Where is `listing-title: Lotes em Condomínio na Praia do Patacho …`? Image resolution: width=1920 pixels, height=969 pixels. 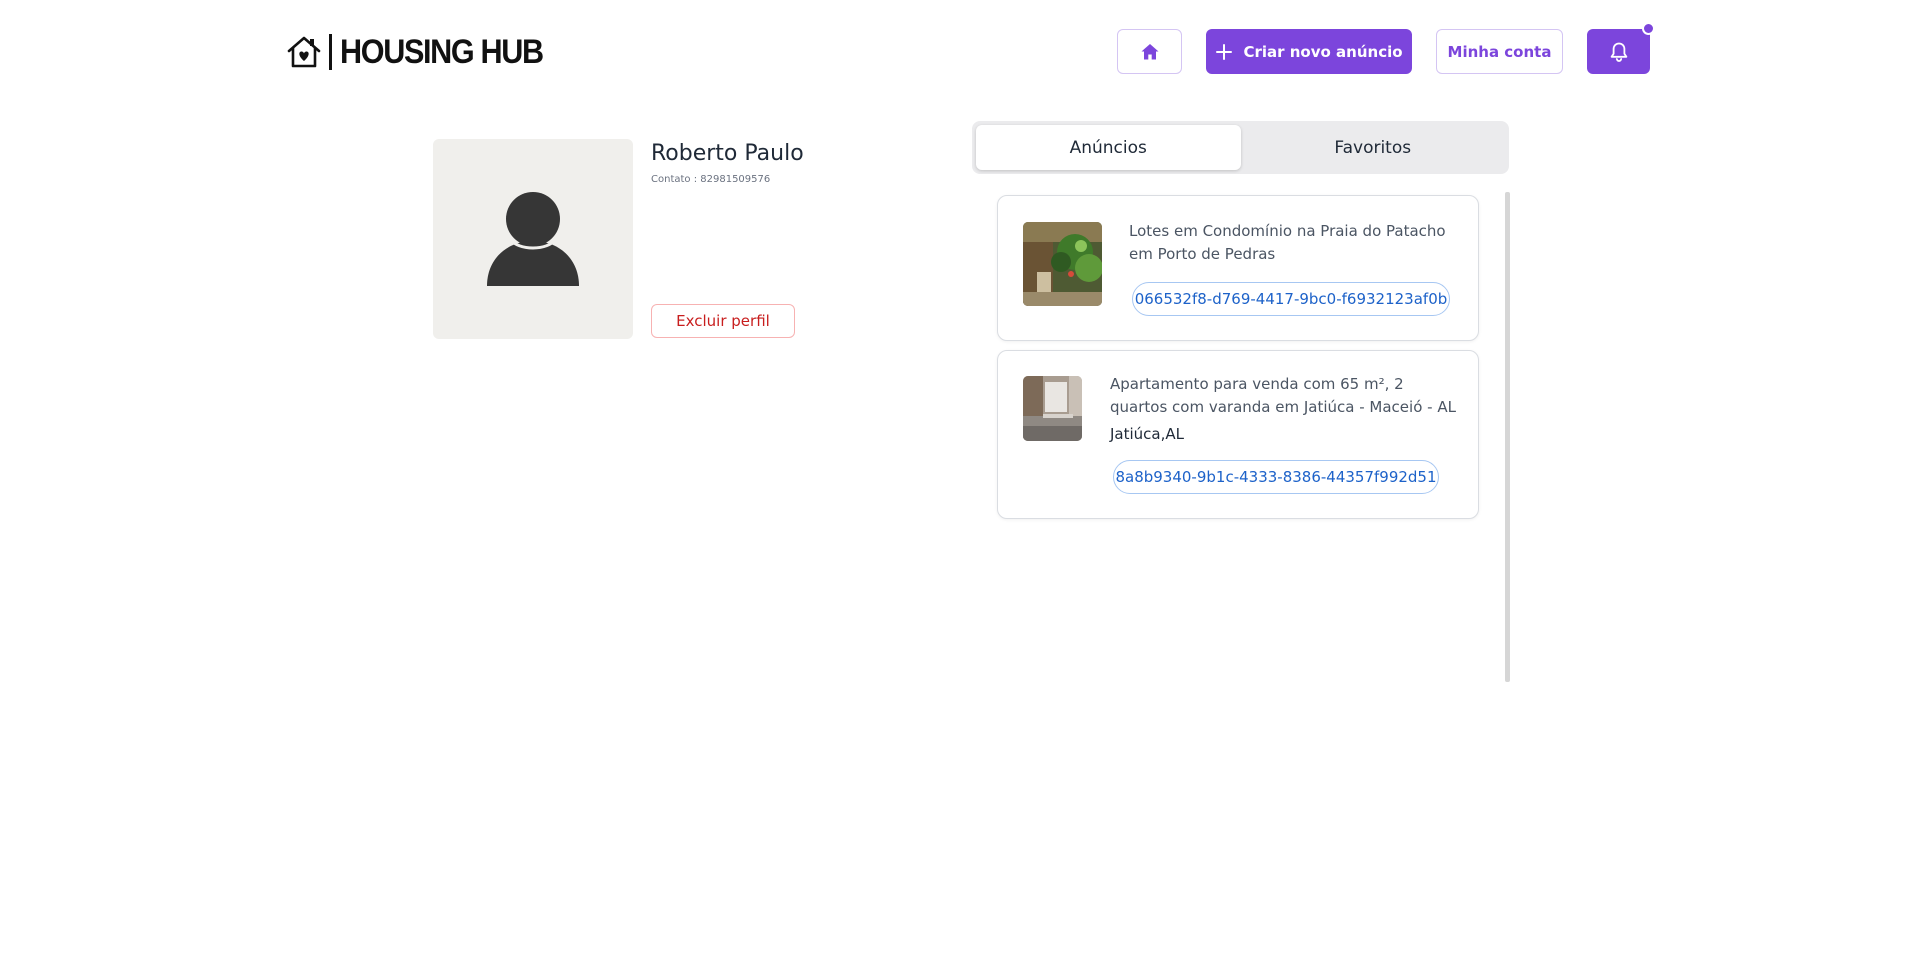
listing-title: Lotes em Condomínio na Praia do Patacho … is located at coordinates (1287, 242).